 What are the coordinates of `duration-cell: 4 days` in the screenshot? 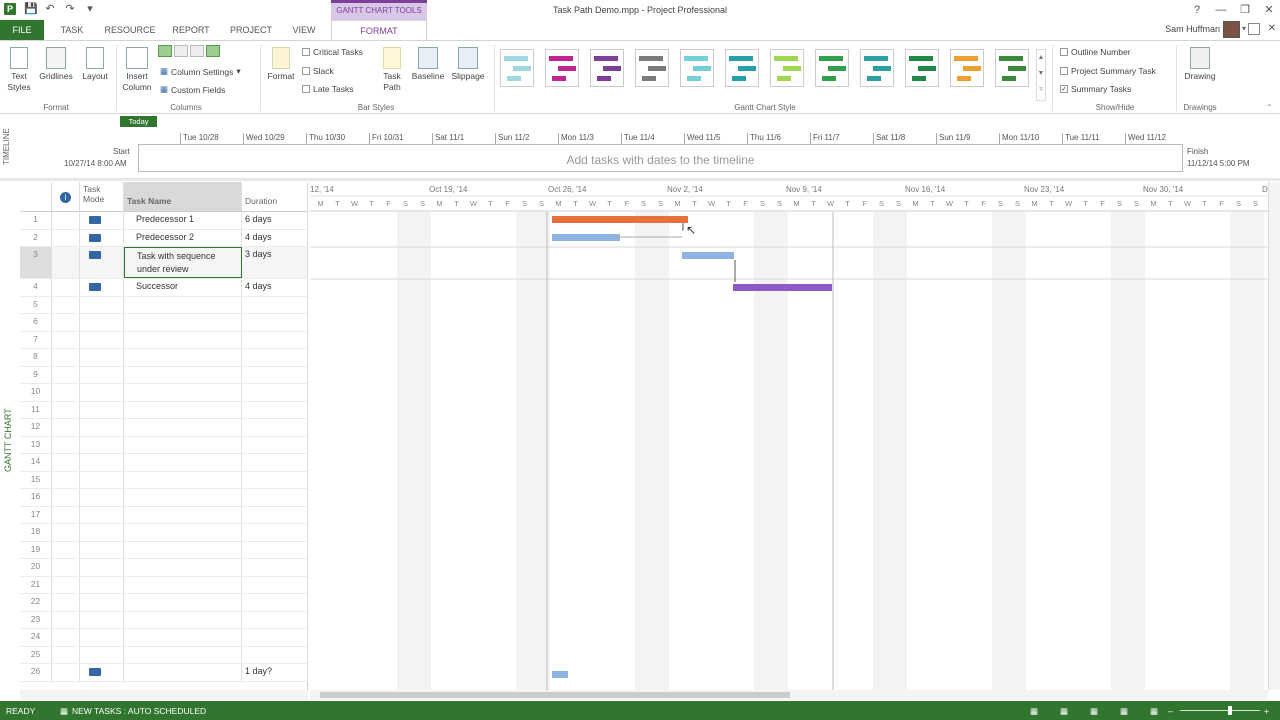 It's located at (275, 287).